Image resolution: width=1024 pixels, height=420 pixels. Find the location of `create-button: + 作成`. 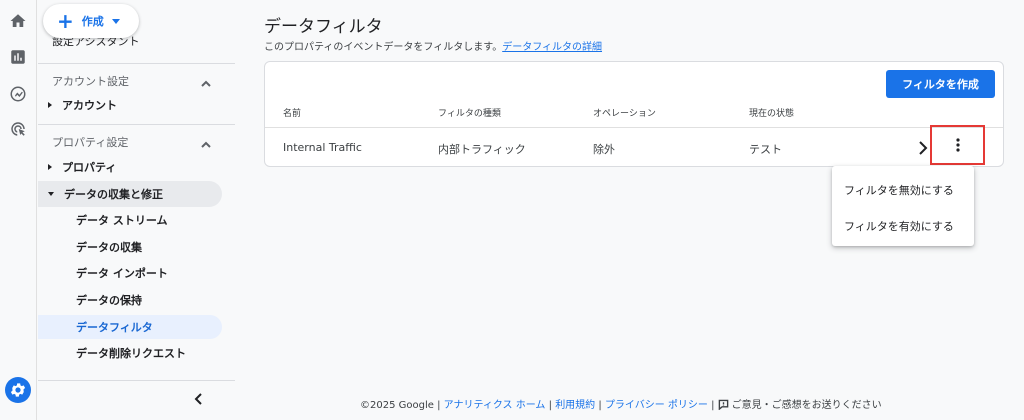

create-button: + 作成 is located at coordinates (91, 21).